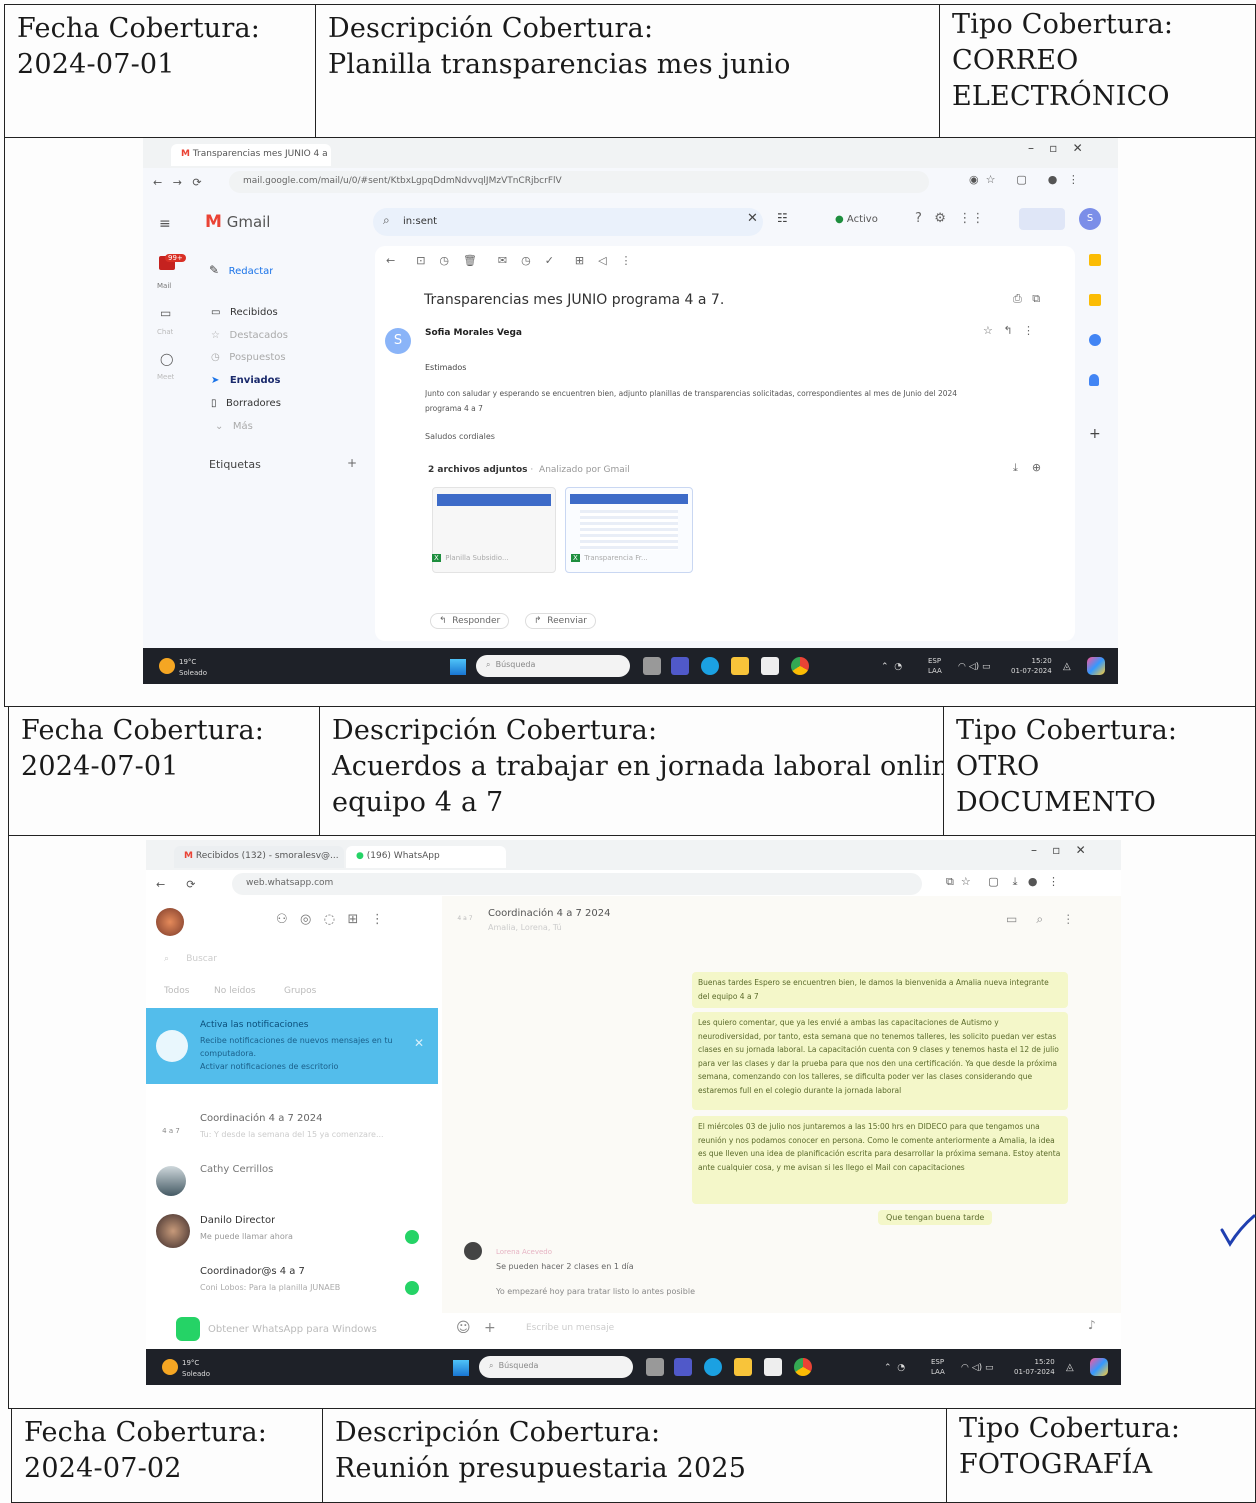 The image size is (1256, 1503). I want to click on add-label-icon: +, so click(352, 463).